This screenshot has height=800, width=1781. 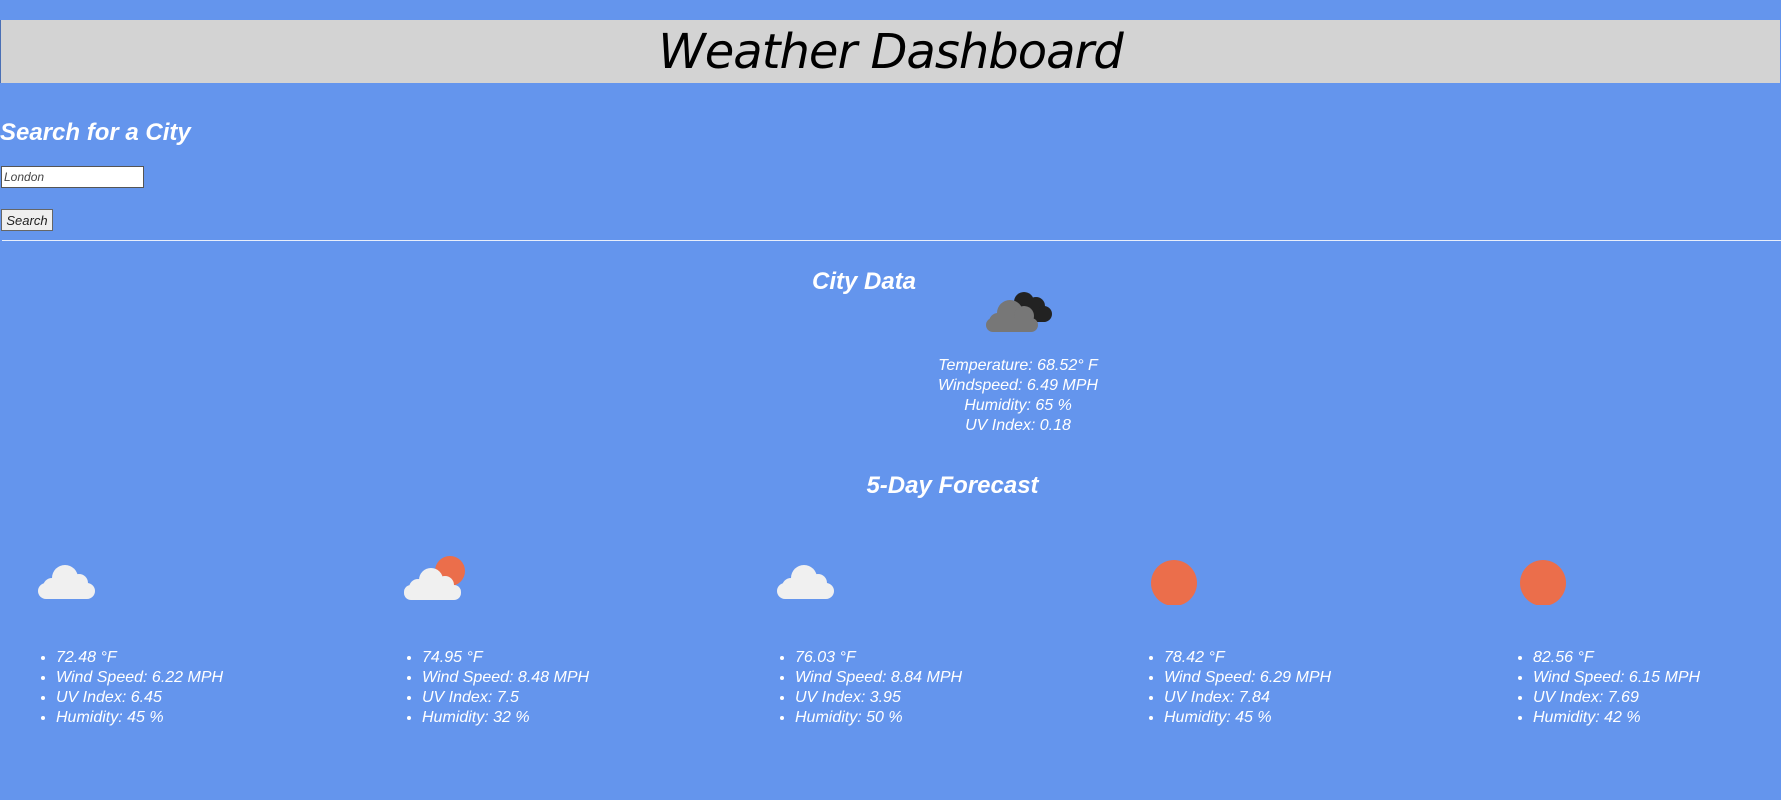 I want to click on forecast-uv: UV Index: 7.69, so click(x=1616, y=698).